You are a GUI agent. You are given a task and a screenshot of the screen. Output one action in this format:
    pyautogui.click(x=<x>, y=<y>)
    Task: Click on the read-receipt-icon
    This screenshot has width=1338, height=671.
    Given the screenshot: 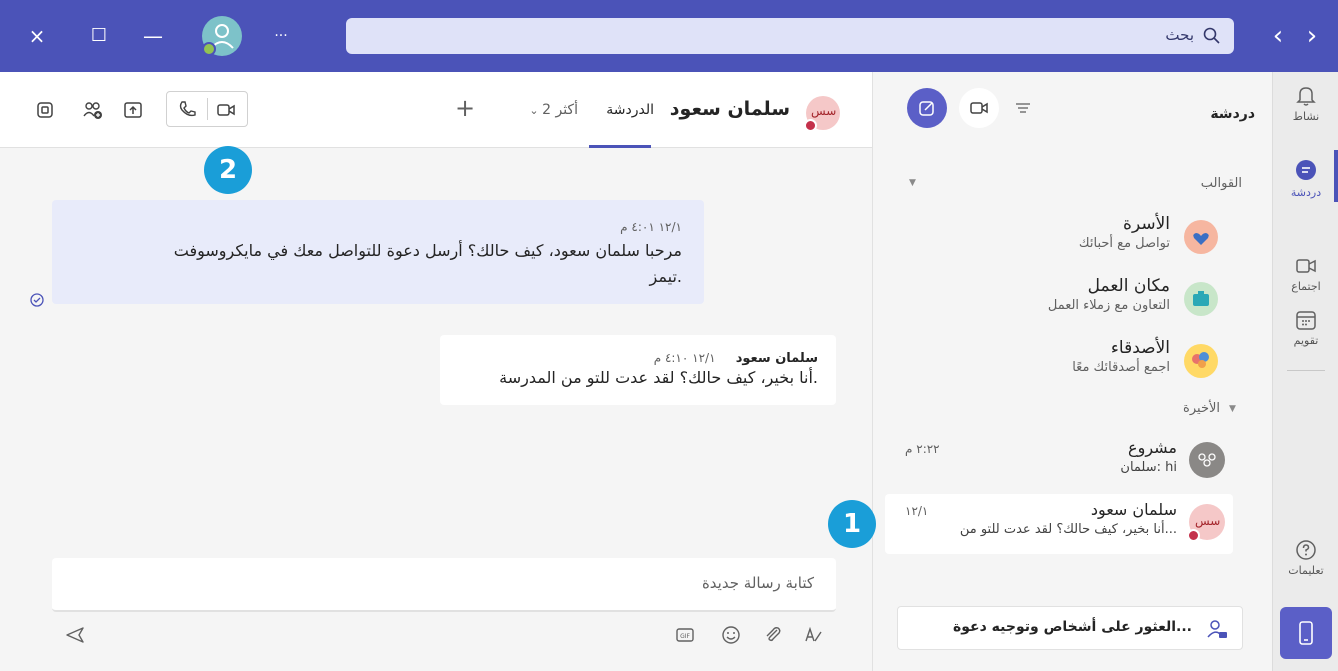 What is the action you would take?
    pyautogui.click(x=37, y=300)
    